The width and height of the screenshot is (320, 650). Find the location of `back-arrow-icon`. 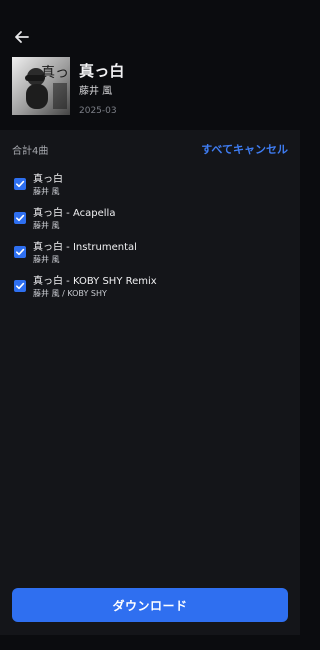

back-arrow-icon is located at coordinates (22, 37).